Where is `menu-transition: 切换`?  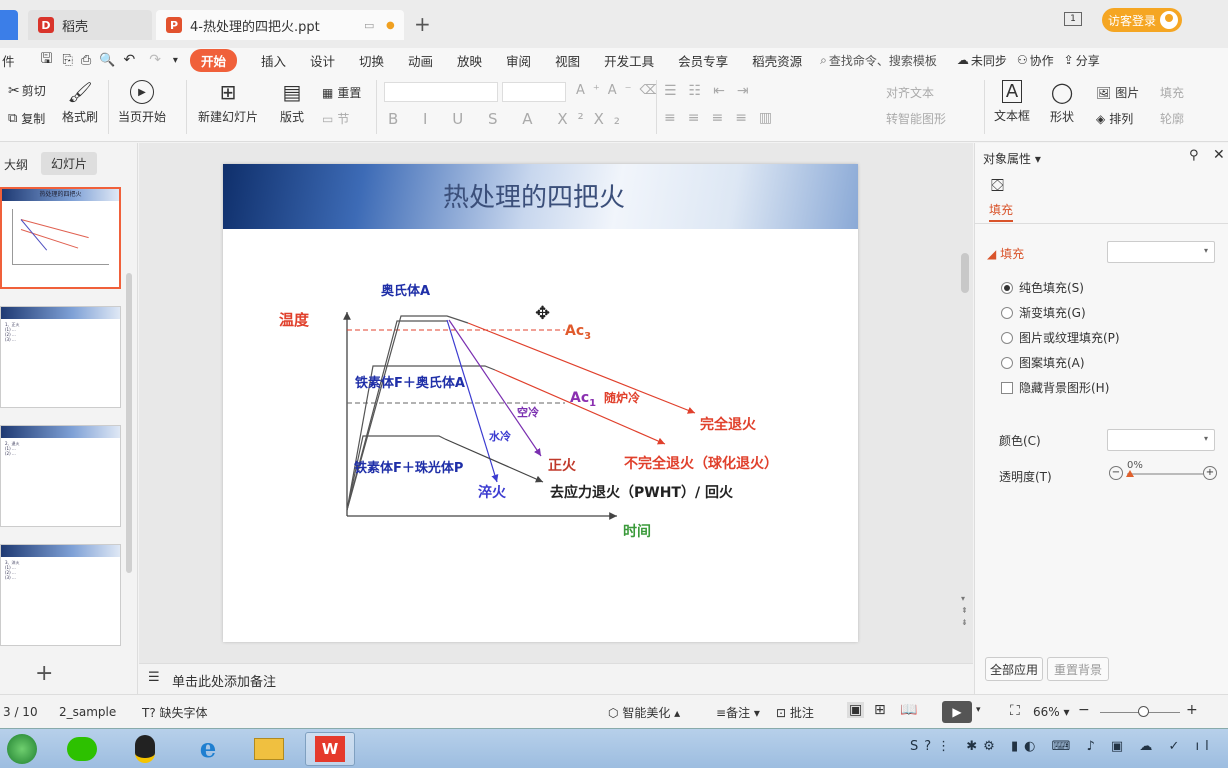 menu-transition: 切换 is located at coordinates (371, 60).